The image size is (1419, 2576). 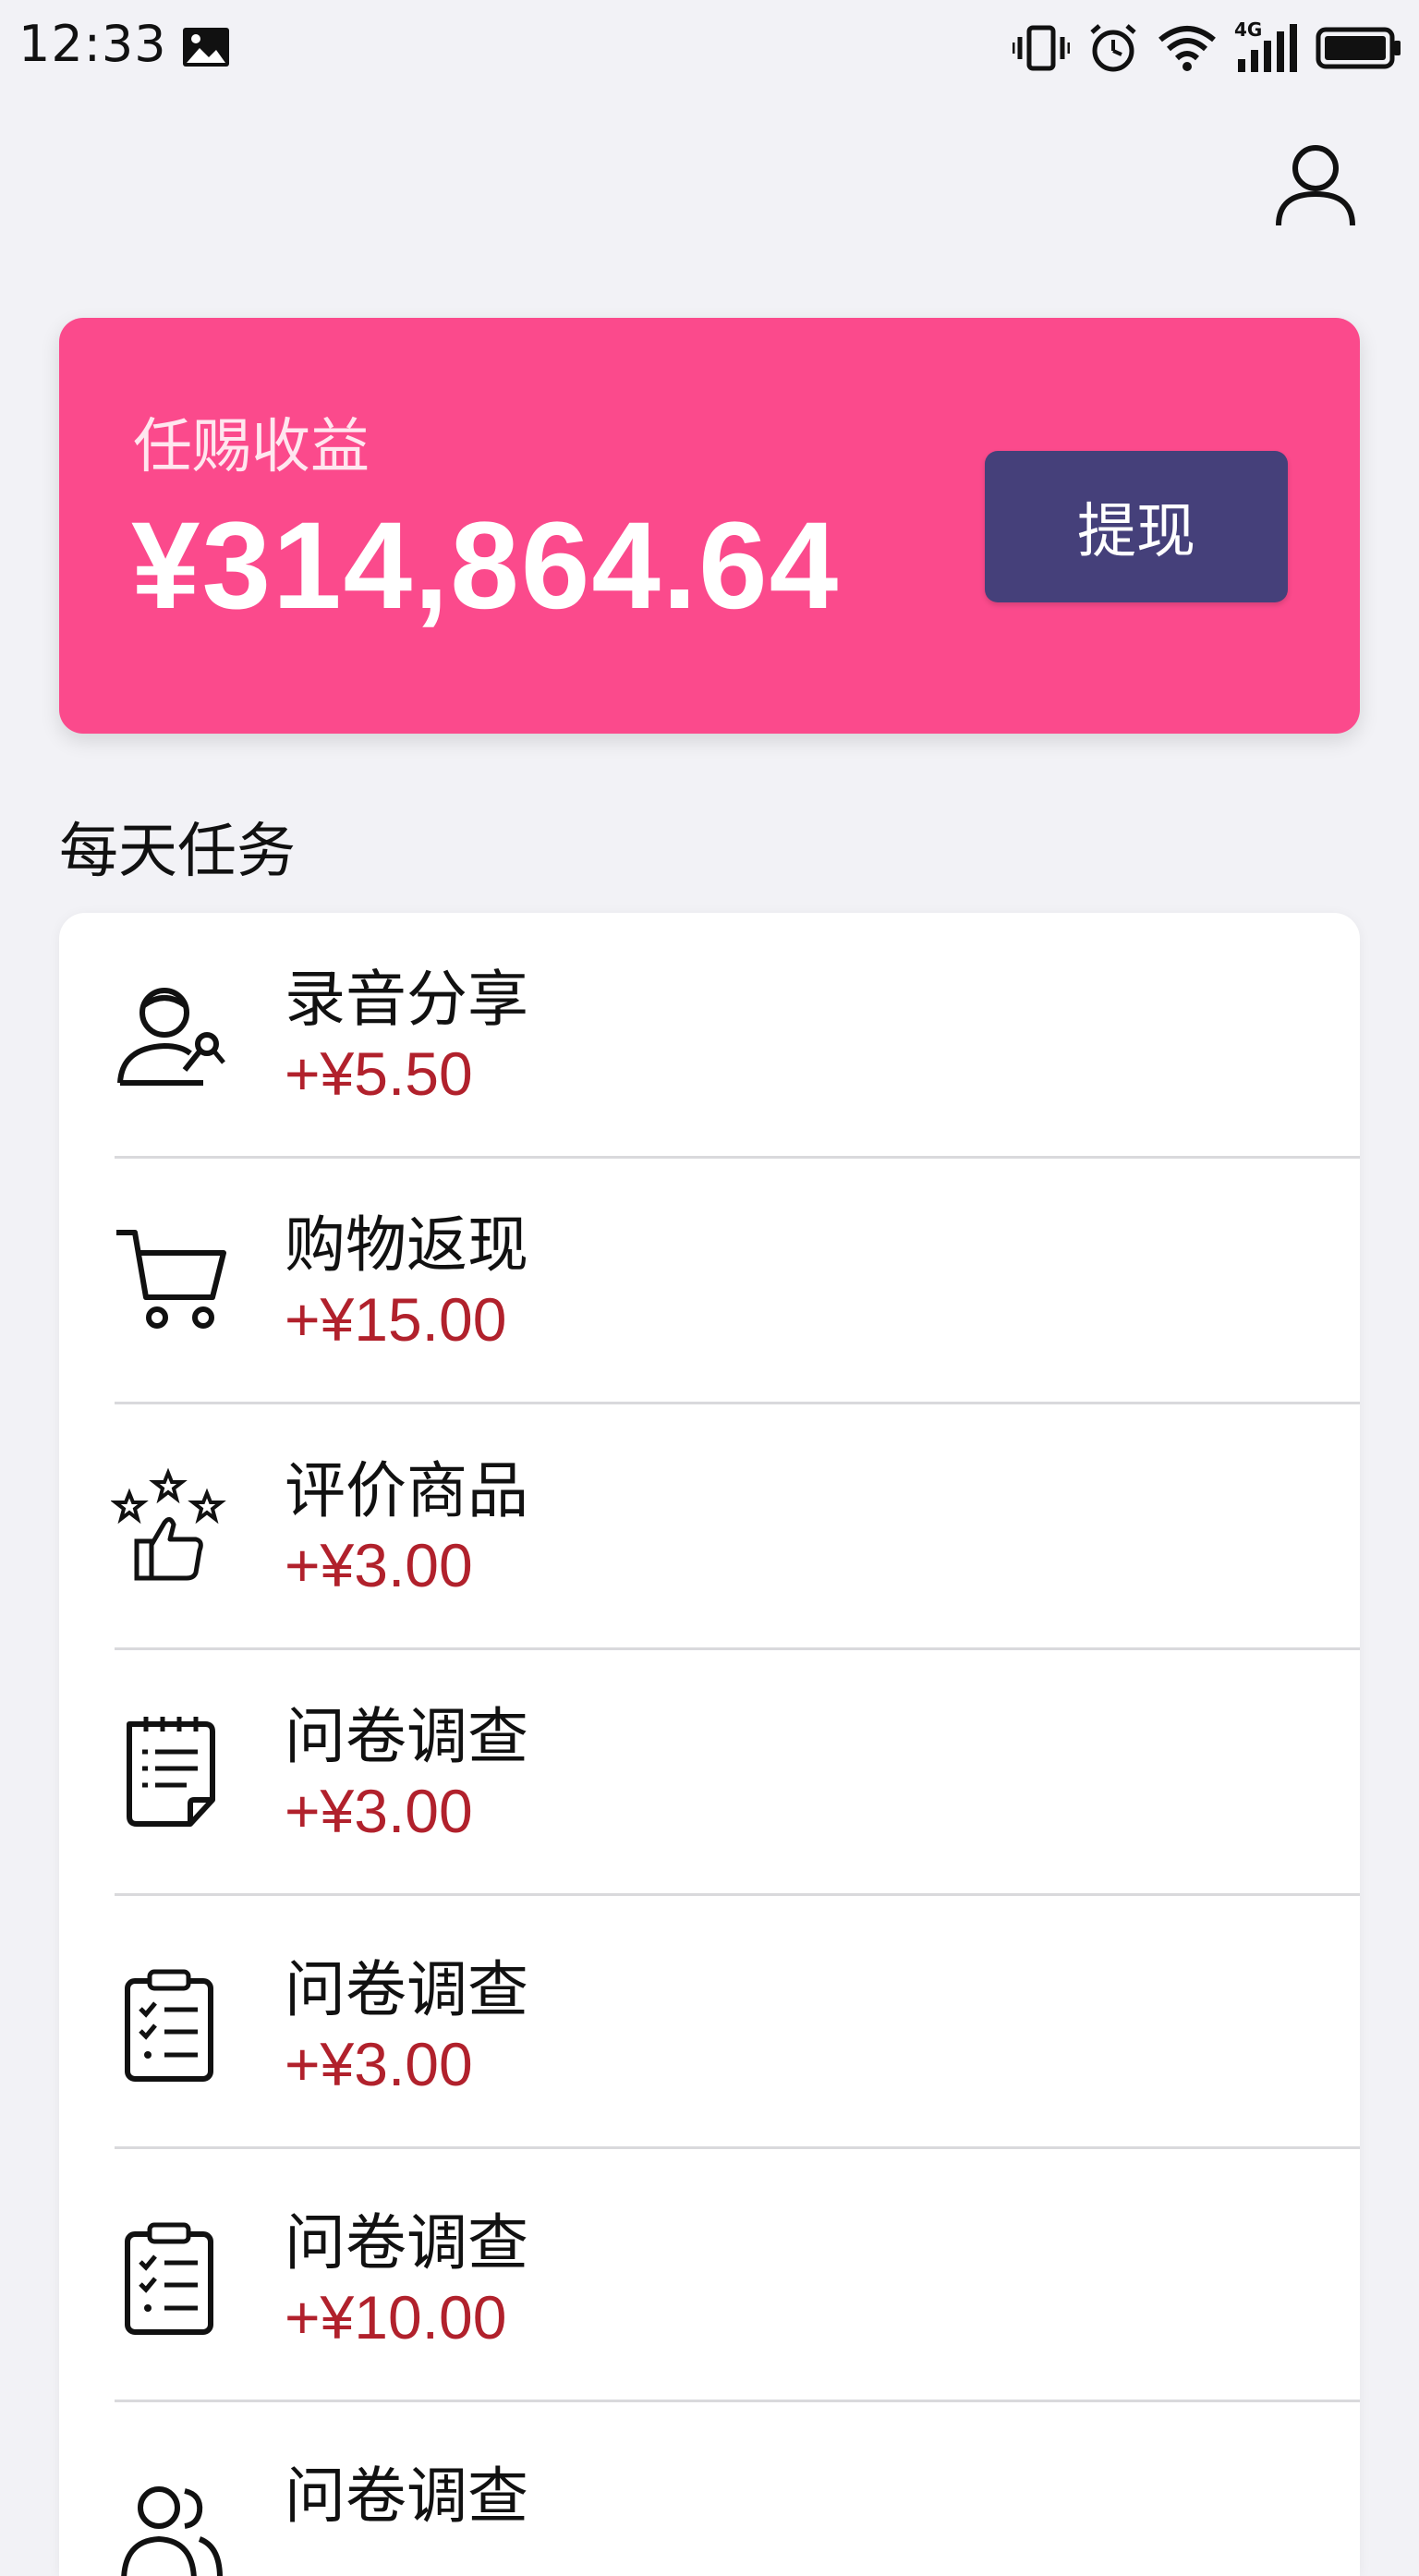 What do you see at coordinates (1358, 48) in the screenshot?
I see `battery-icon` at bounding box center [1358, 48].